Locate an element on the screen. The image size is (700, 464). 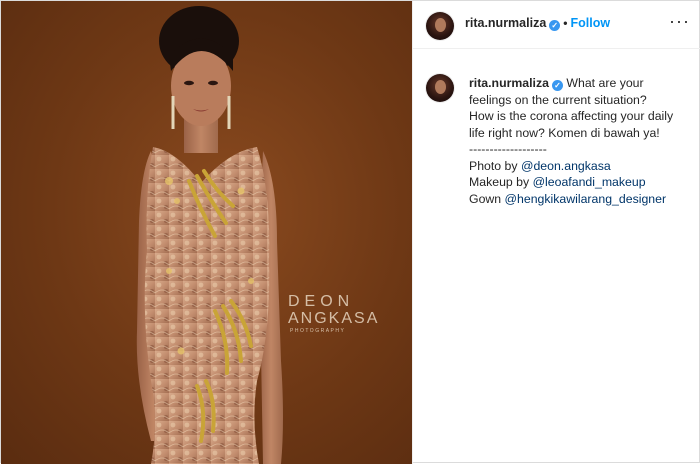
credit-makeup-prefix: Makeup by is located at coordinates (501, 182).